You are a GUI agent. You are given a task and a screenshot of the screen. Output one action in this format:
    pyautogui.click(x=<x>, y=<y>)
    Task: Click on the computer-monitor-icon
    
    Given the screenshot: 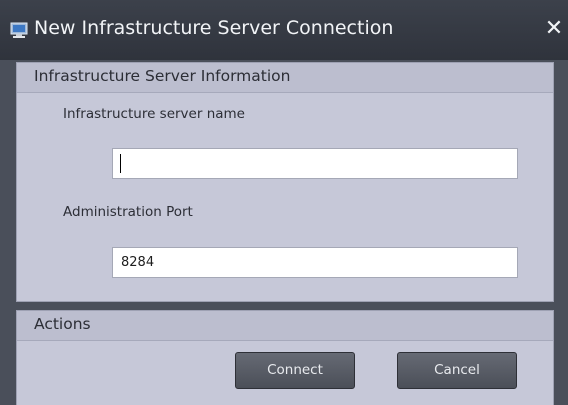 What is the action you would take?
    pyautogui.click(x=19, y=30)
    